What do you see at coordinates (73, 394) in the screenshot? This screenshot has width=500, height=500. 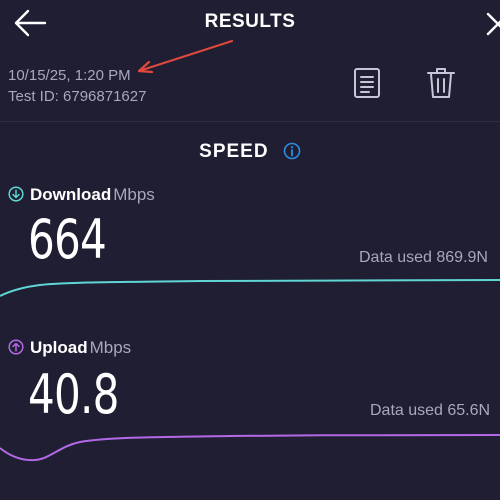 I see `upload-speed-value: 40.8` at bounding box center [73, 394].